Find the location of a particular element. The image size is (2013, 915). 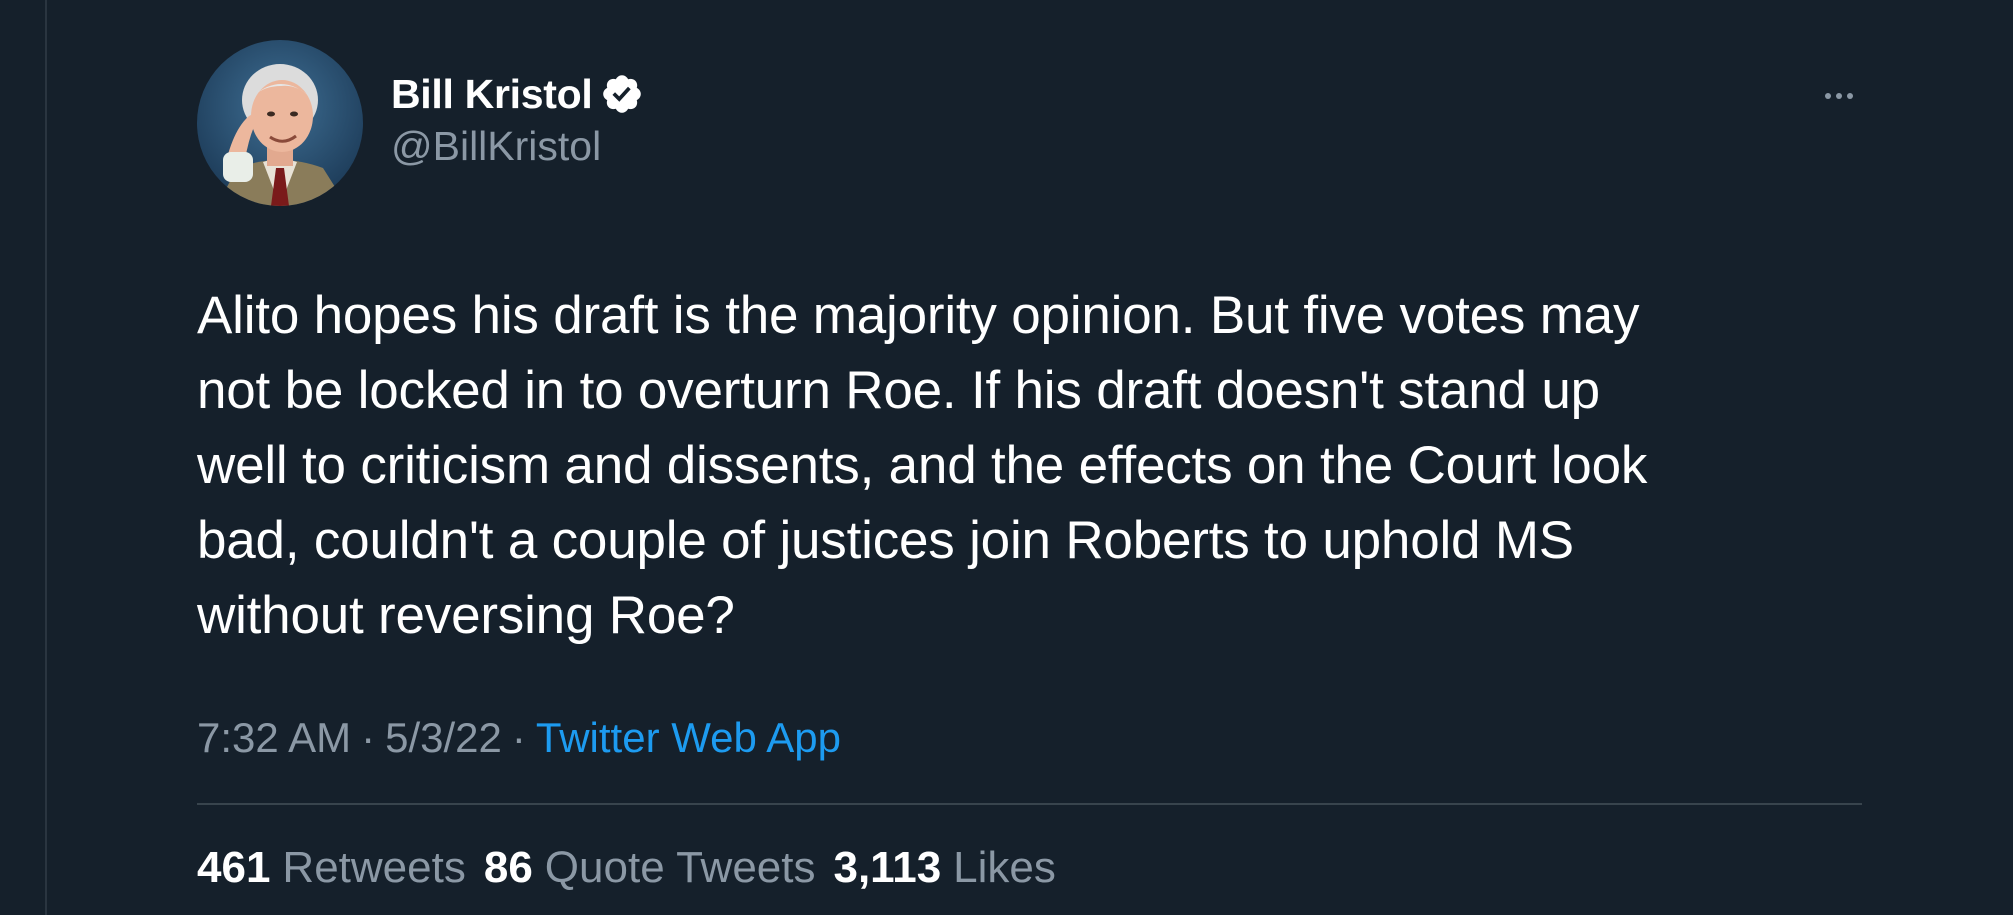

author-name-row: Bill Kristol is located at coordinates (517, 94).